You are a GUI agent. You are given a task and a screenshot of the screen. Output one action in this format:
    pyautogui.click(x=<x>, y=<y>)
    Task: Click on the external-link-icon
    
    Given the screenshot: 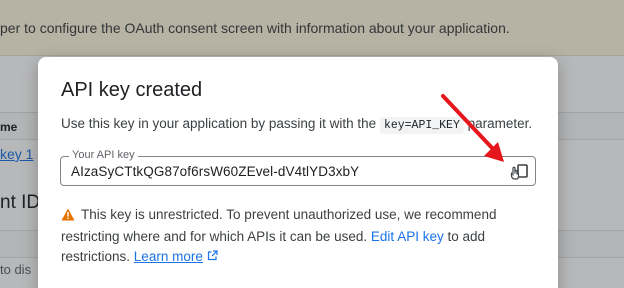 What is the action you would take?
    pyautogui.click(x=212, y=256)
    